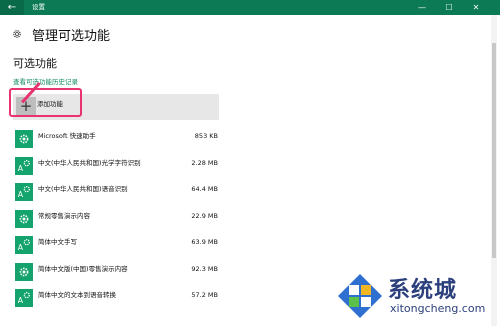  I want to click on feature-size: 57.2 MB, so click(204, 295).